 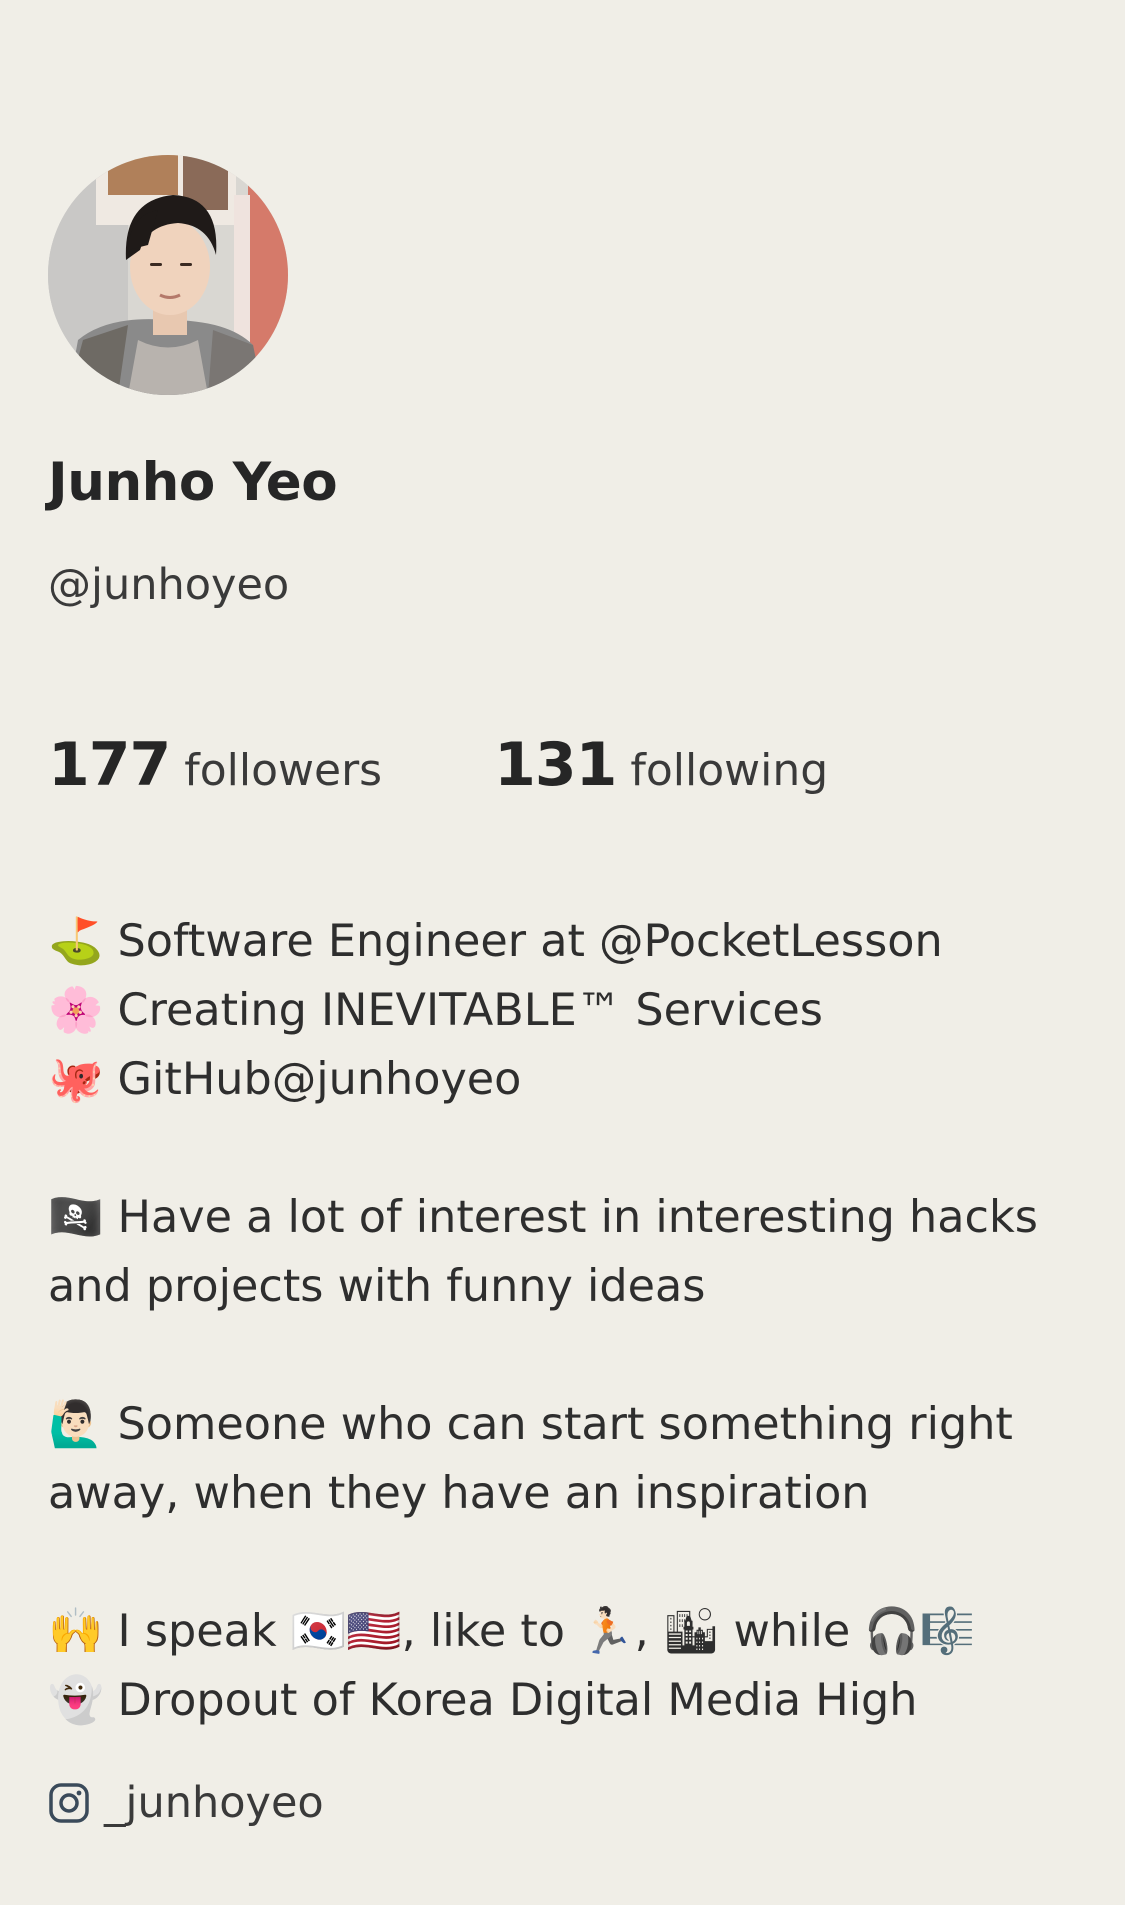 What do you see at coordinates (512, 1631) in the screenshot?
I see `bio-line-languages: 🙌 I speak 🇰🇷🇺🇸, like to 🏃🏻, 🏙 while 🎧🎼` at bounding box center [512, 1631].